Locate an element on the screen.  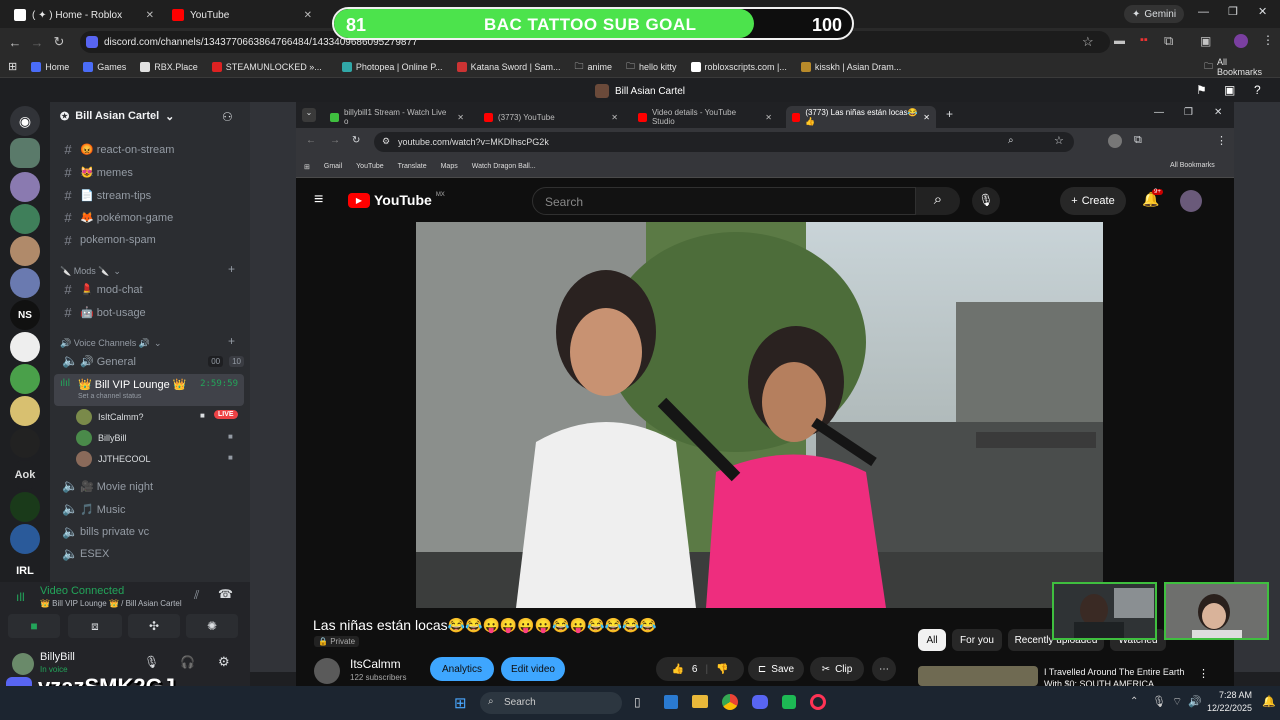
clip-button: ✂ Clip is located at coordinates (837, 669).